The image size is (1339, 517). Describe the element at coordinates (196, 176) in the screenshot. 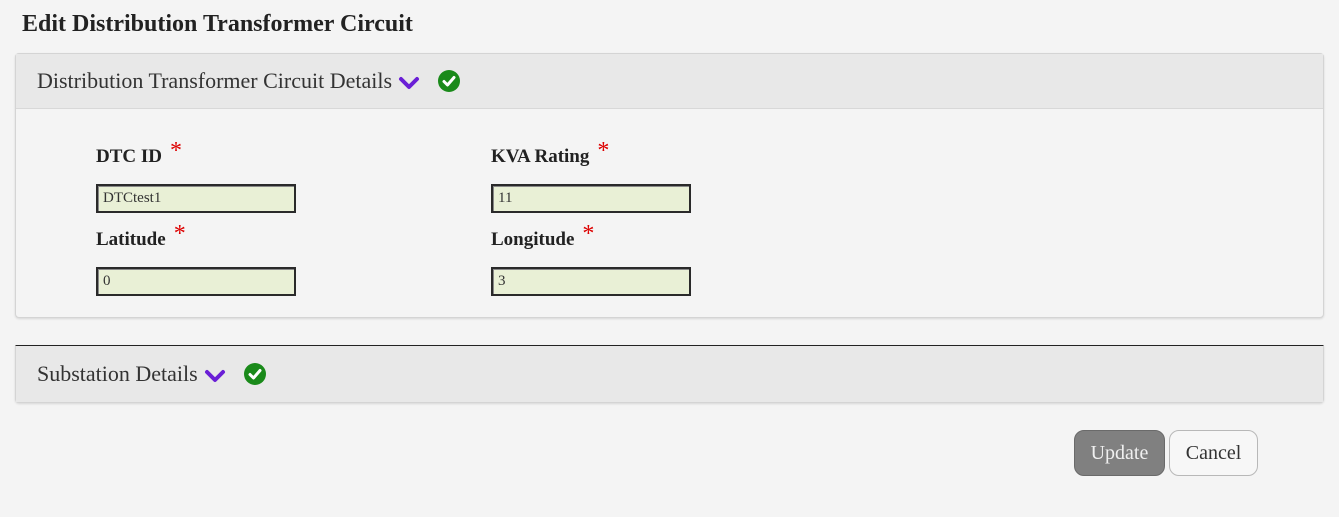

I see `dtc-id-field: DTC ID *` at that location.